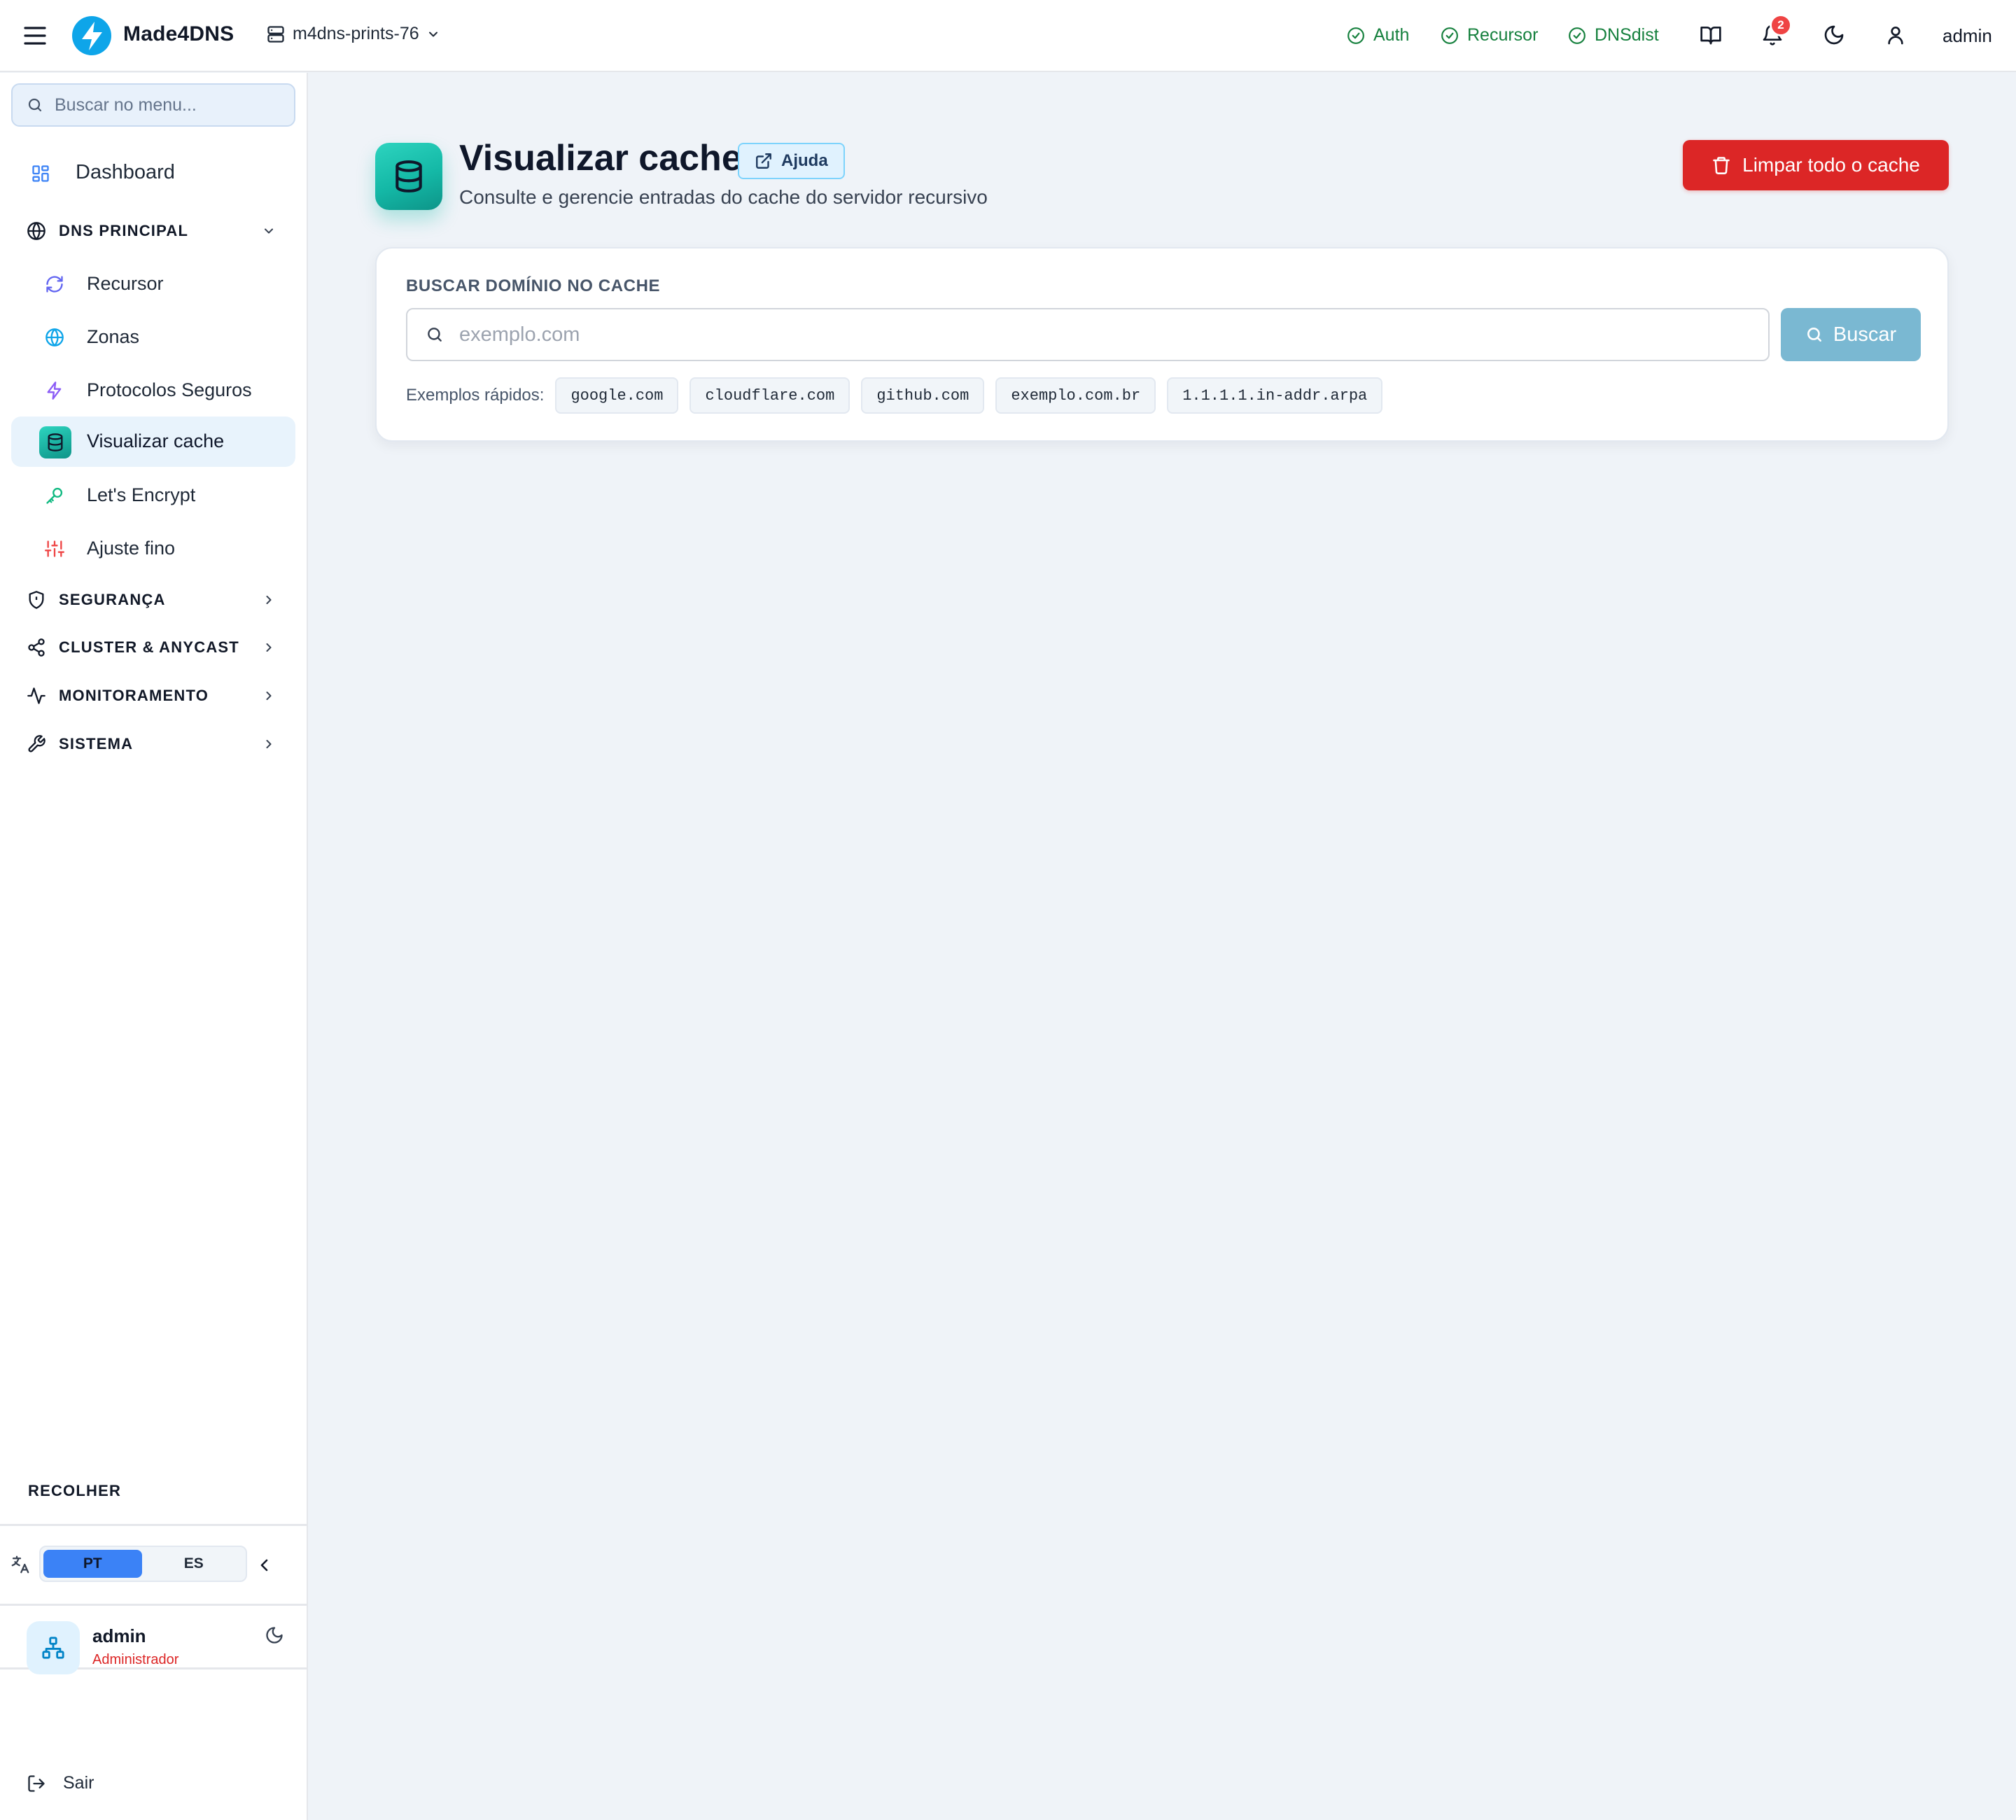 This screenshot has width=2016, height=1820. I want to click on key-icon, so click(54, 495).